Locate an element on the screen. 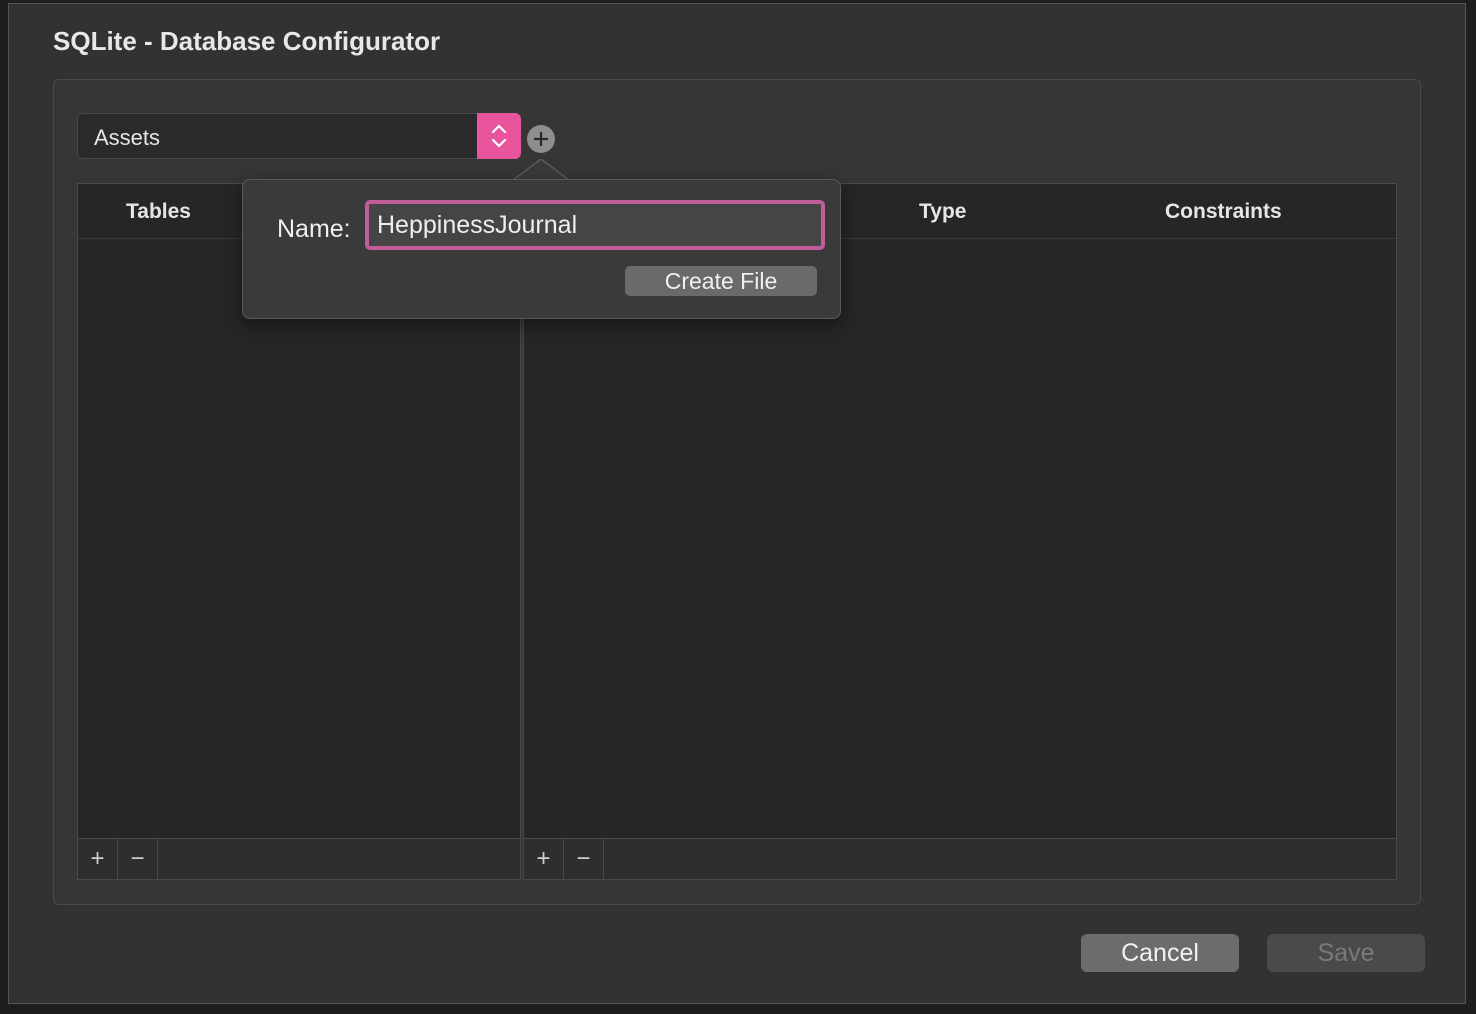 Image resolution: width=1476 pixels, height=1014 pixels. new-file-popover: Name: Create File is located at coordinates (541, 249).